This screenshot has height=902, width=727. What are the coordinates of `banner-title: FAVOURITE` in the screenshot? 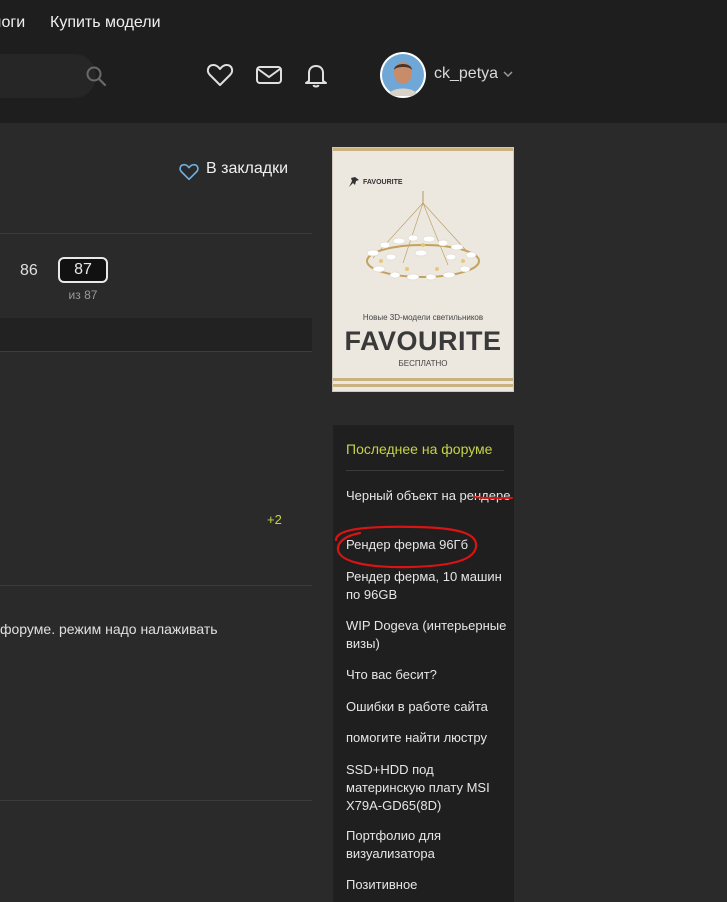 It's located at (423, 341).